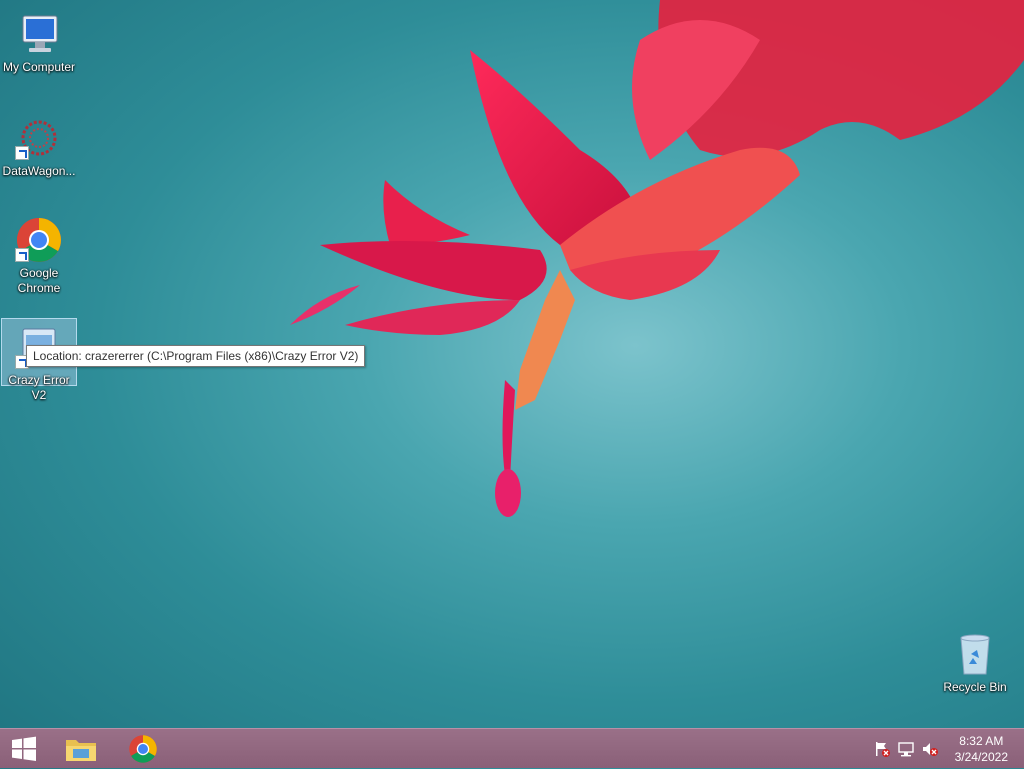  I want to click on clock-time: 8:32 AM, so click(981, 741).